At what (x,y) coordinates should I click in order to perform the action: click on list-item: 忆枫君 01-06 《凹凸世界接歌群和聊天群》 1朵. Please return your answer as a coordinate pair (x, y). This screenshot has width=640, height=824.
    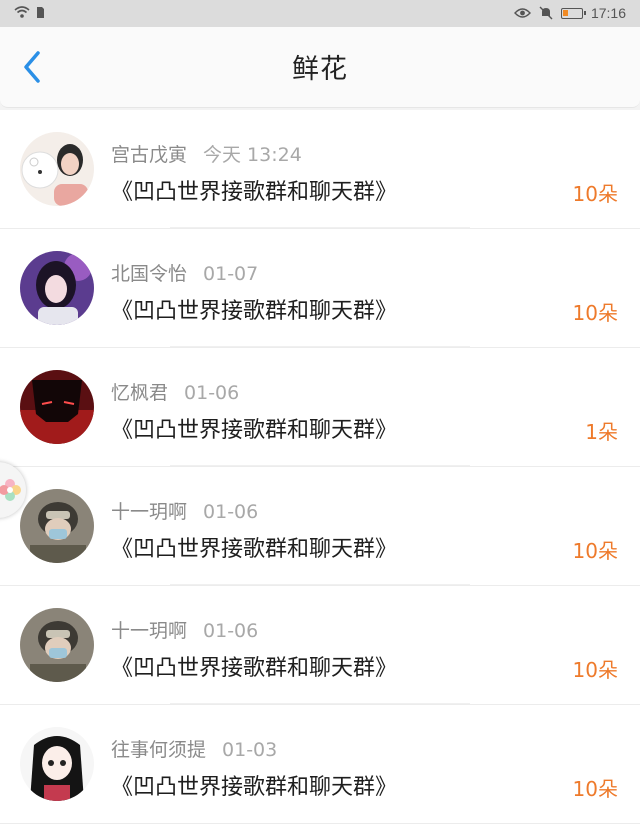
    Looking at the image, I should click on (320, 407).